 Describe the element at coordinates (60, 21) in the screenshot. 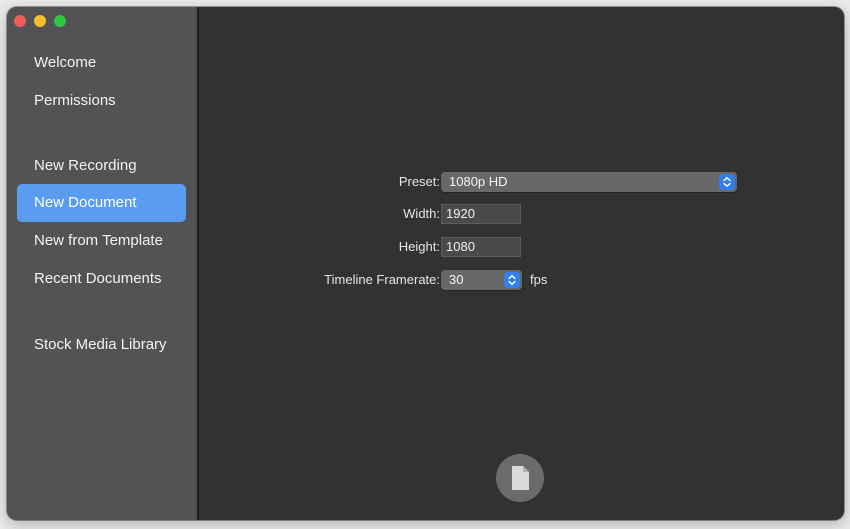

I see `zoom-window-button` at that location.